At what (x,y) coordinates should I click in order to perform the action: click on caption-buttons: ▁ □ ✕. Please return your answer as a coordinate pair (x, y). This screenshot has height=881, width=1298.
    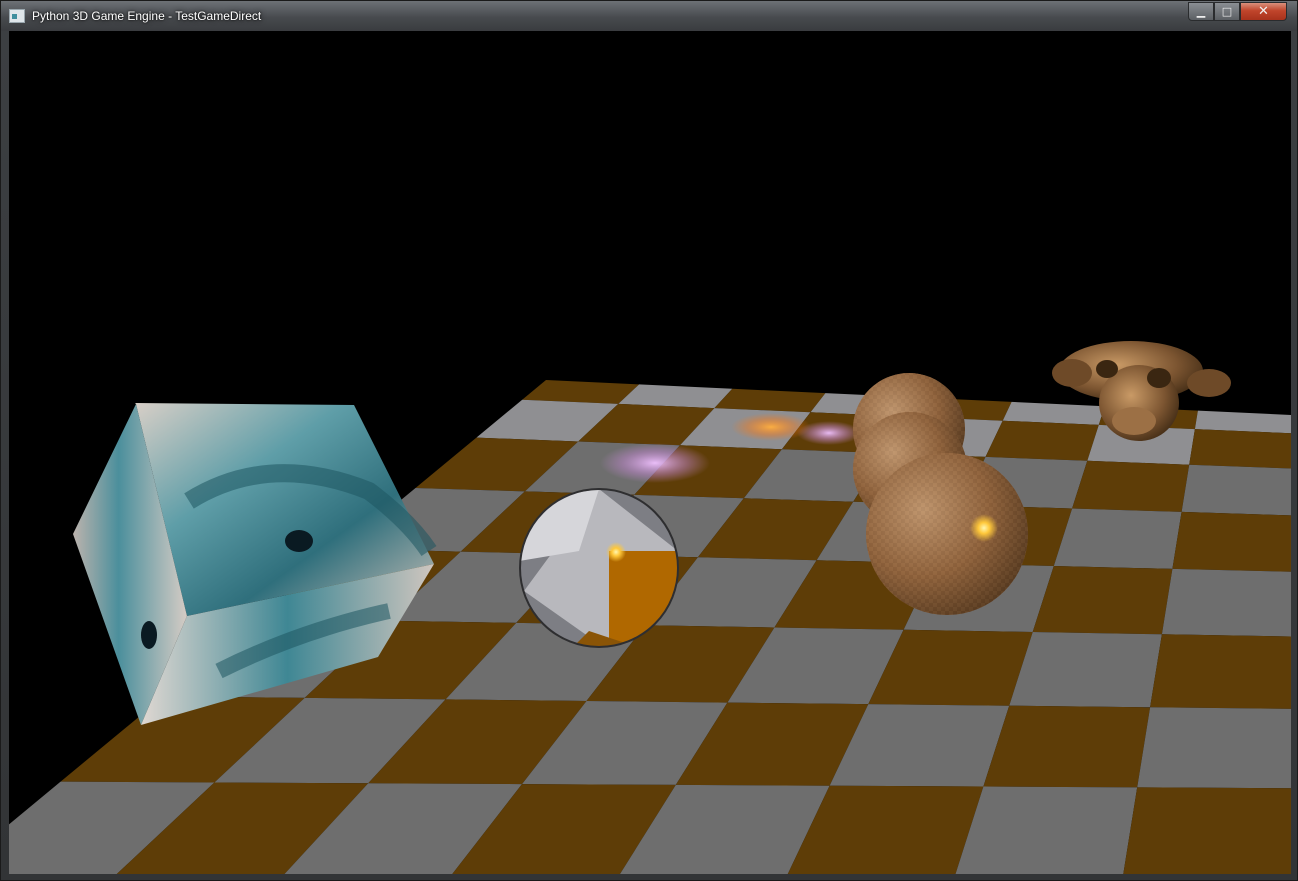
    Looking at the image, I should click on (1237, 12).